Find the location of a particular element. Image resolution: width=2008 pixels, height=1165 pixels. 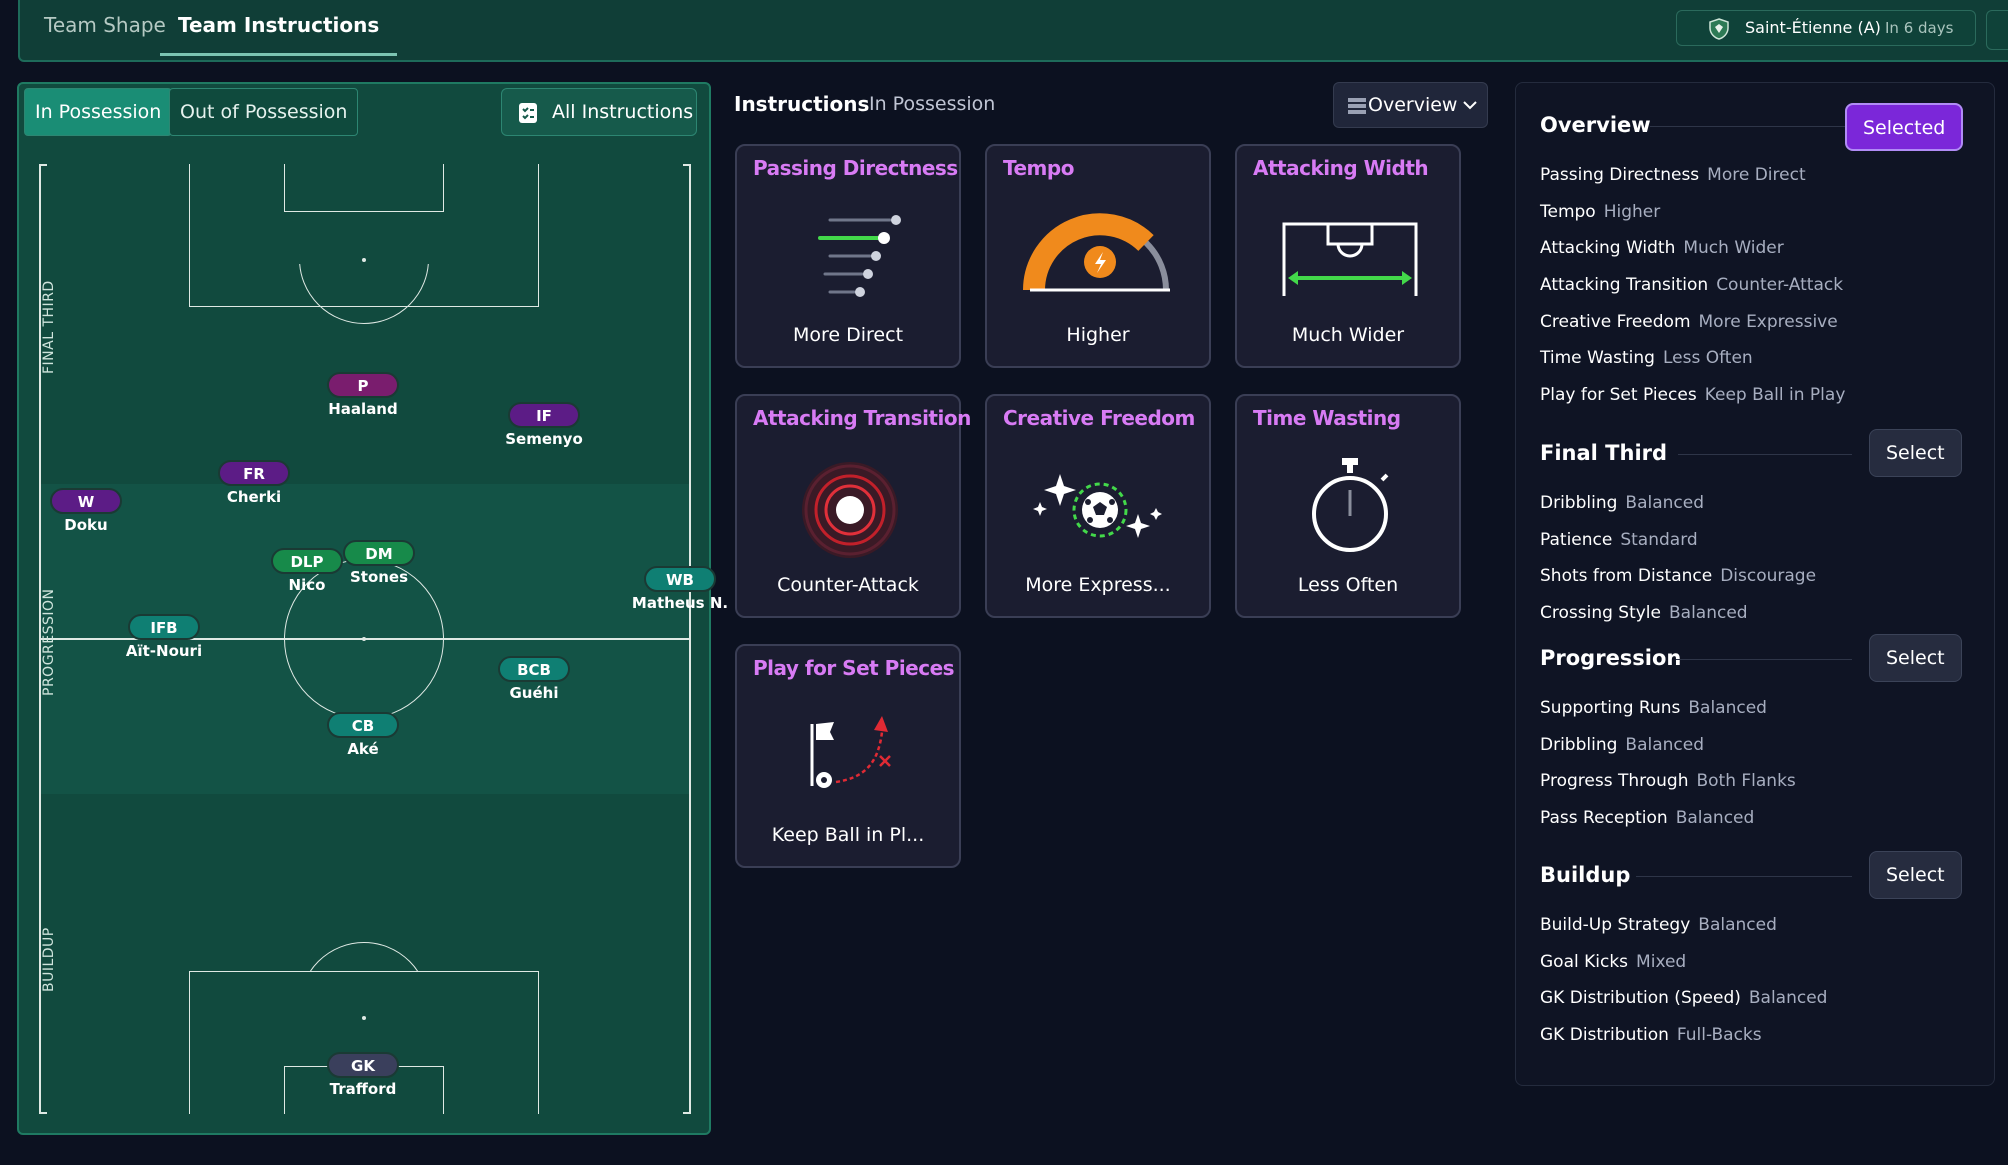

player-haaland: P Haaland is located at coordinates (363, 395).